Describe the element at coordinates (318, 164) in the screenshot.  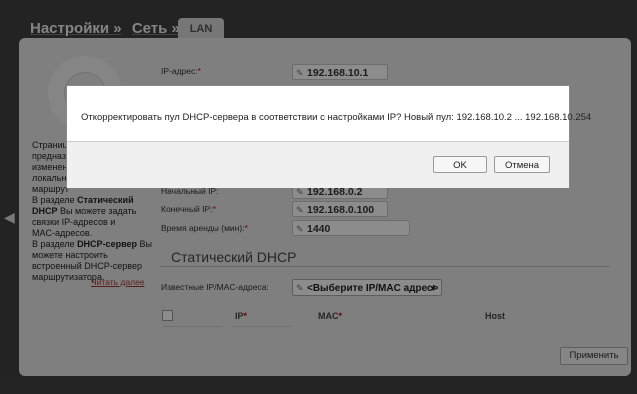
I see `dialog-footer: OK Отмена` at that location.